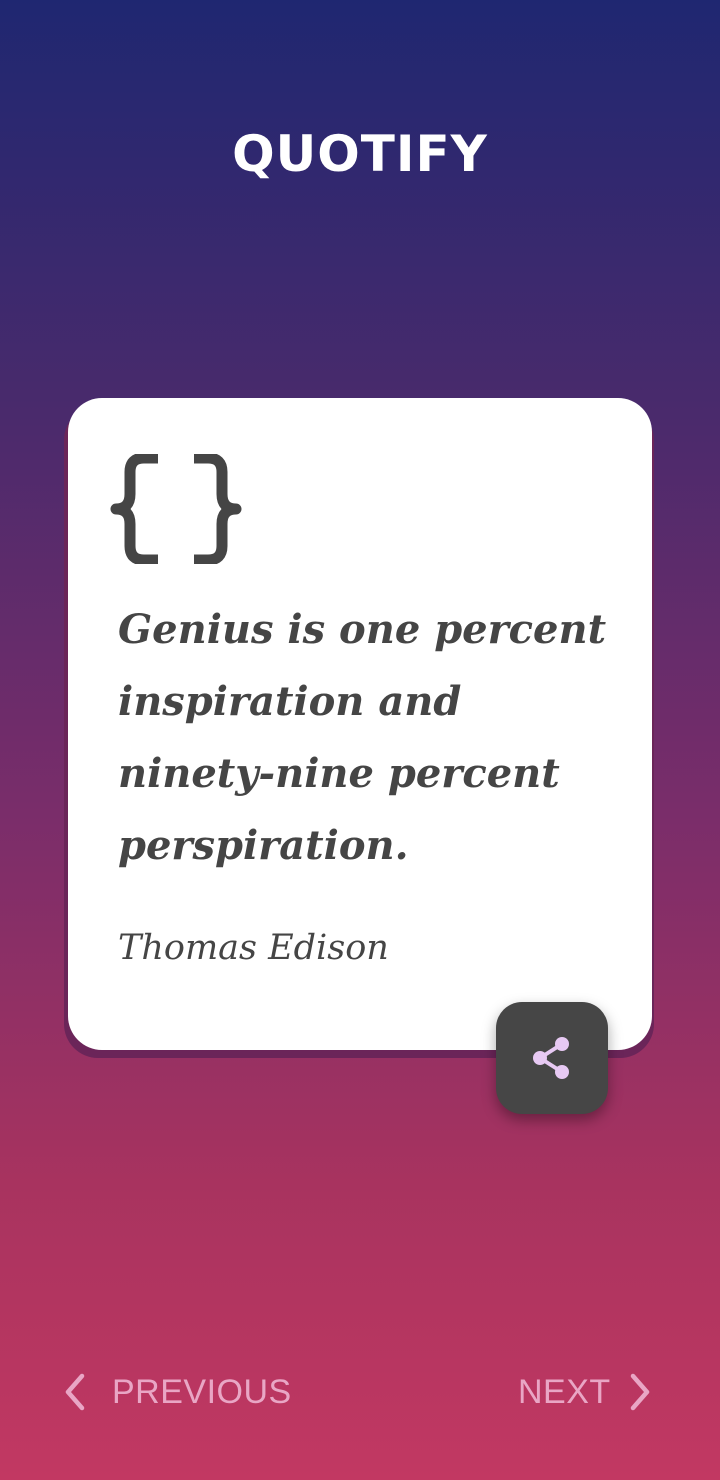  What do you see at coordinates (202, 1391) in the screenshot?
I see `previous-label: PREVIOUS` at bounding box center [202, 1391].